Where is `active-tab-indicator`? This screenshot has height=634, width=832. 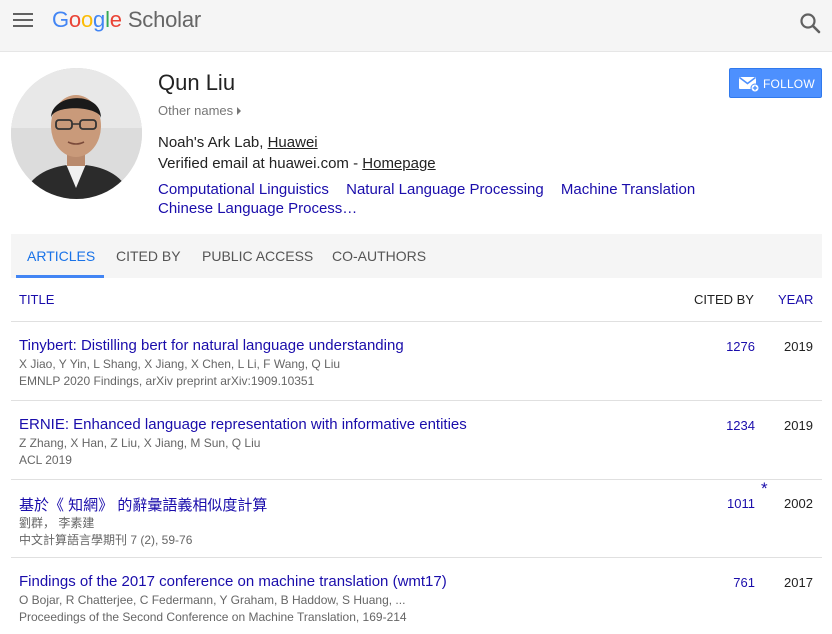 active-tab-indicator is located at coordinates (60, 276).